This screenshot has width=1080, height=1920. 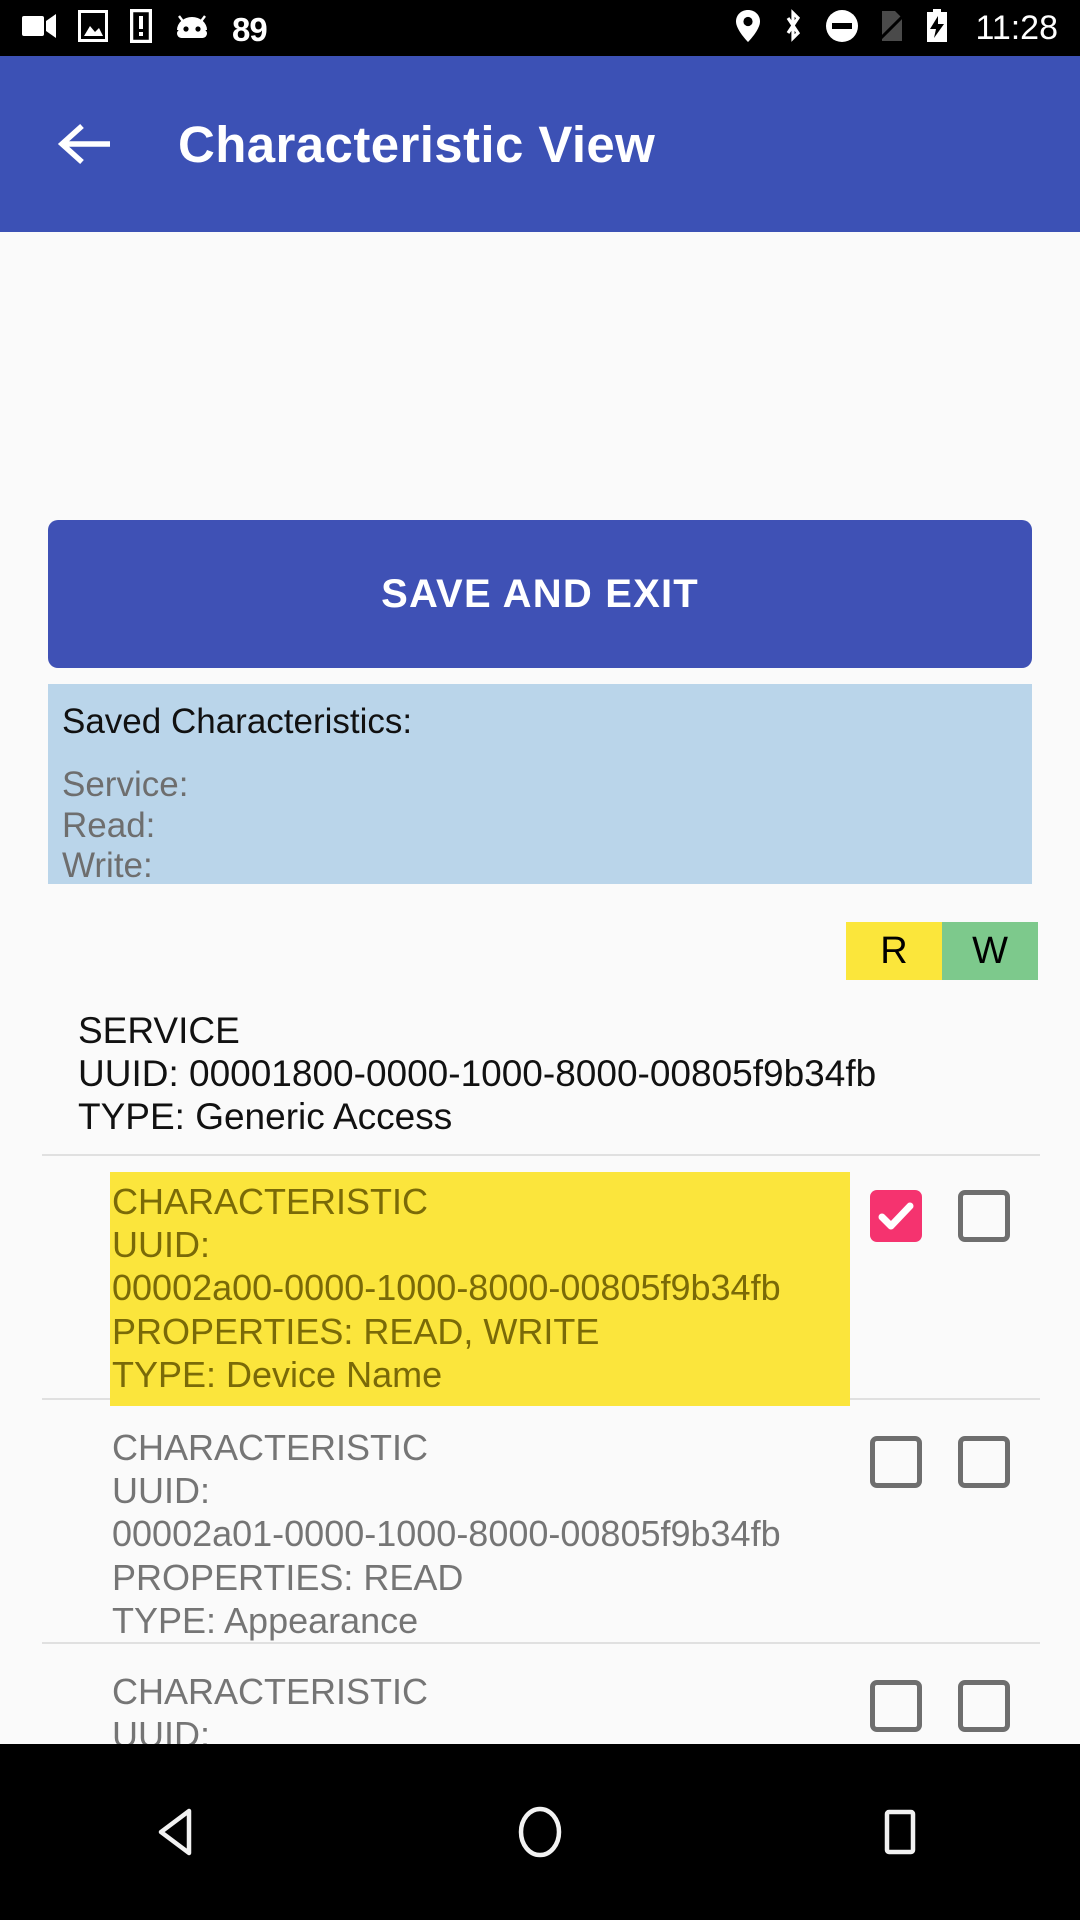 I want to click on nav-back-icon, so click(x=180, y=1832).